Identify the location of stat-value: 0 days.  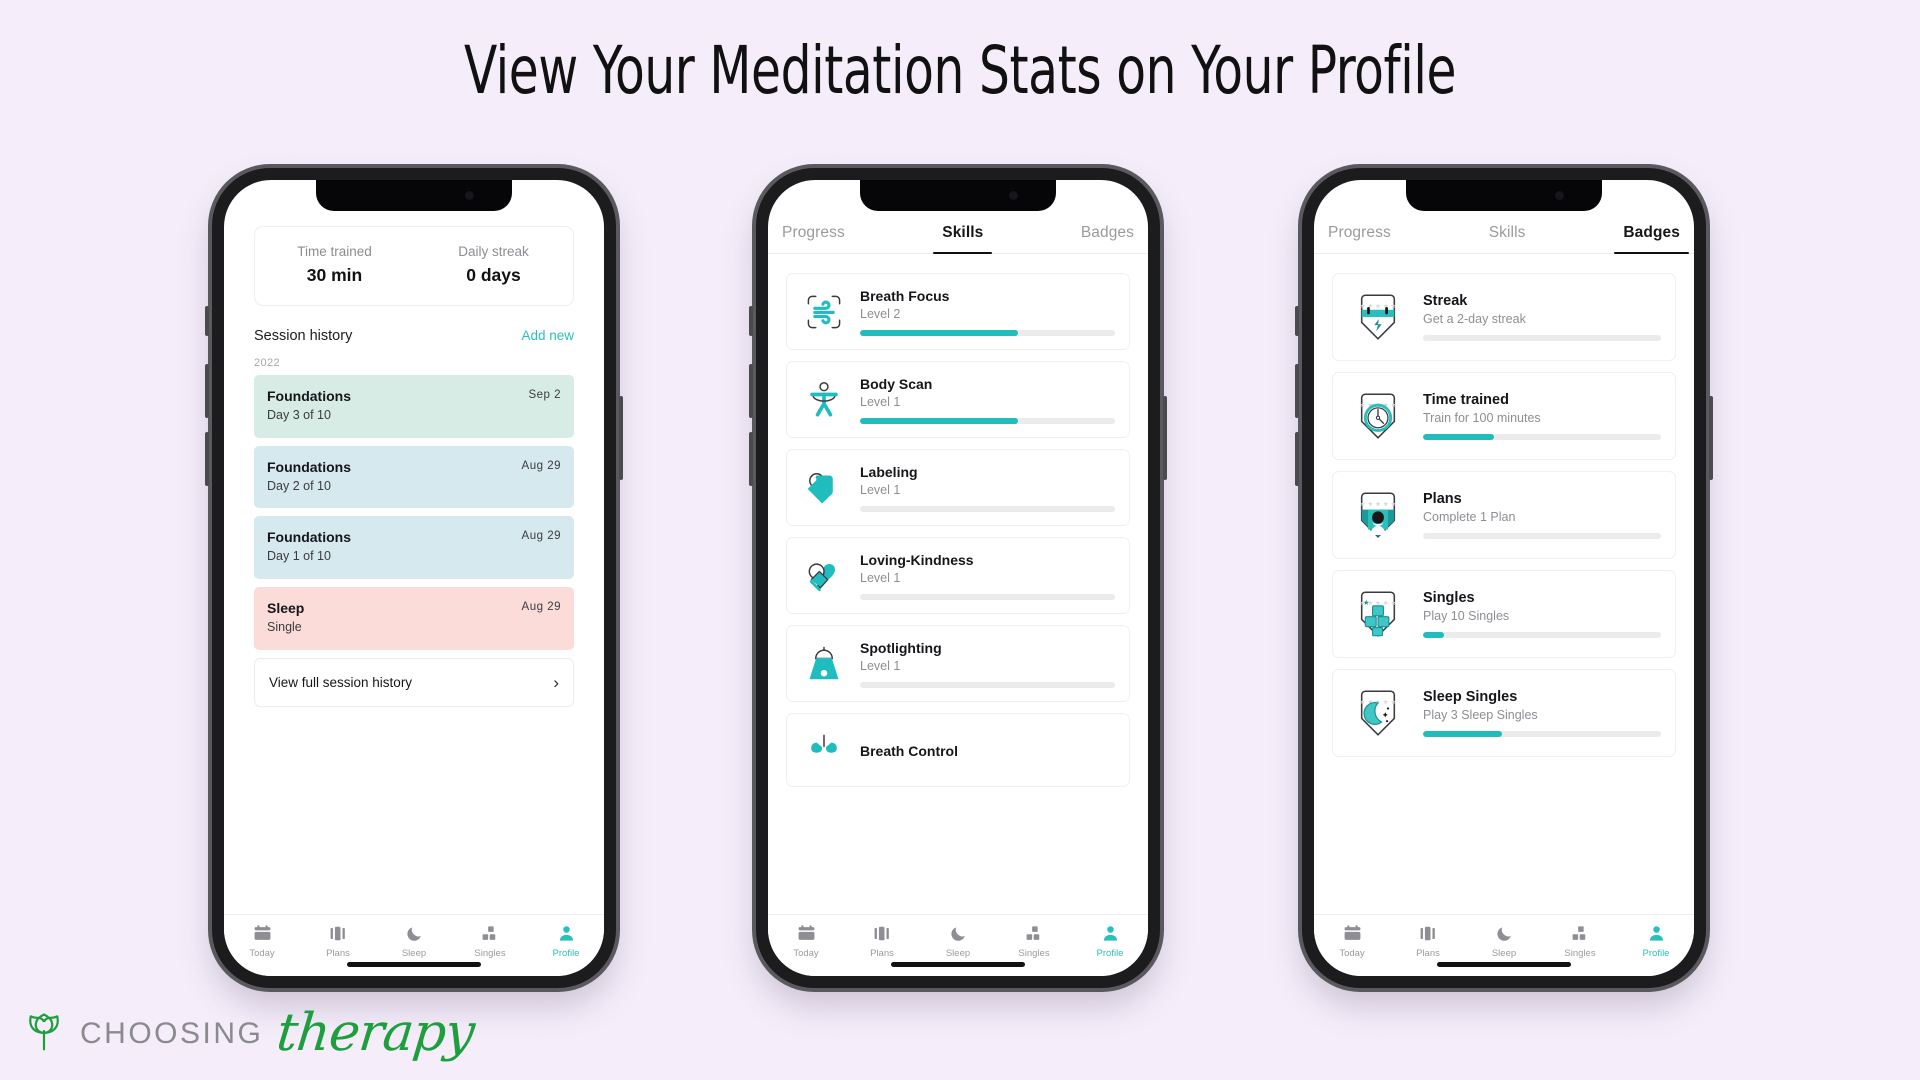
(493, 275).